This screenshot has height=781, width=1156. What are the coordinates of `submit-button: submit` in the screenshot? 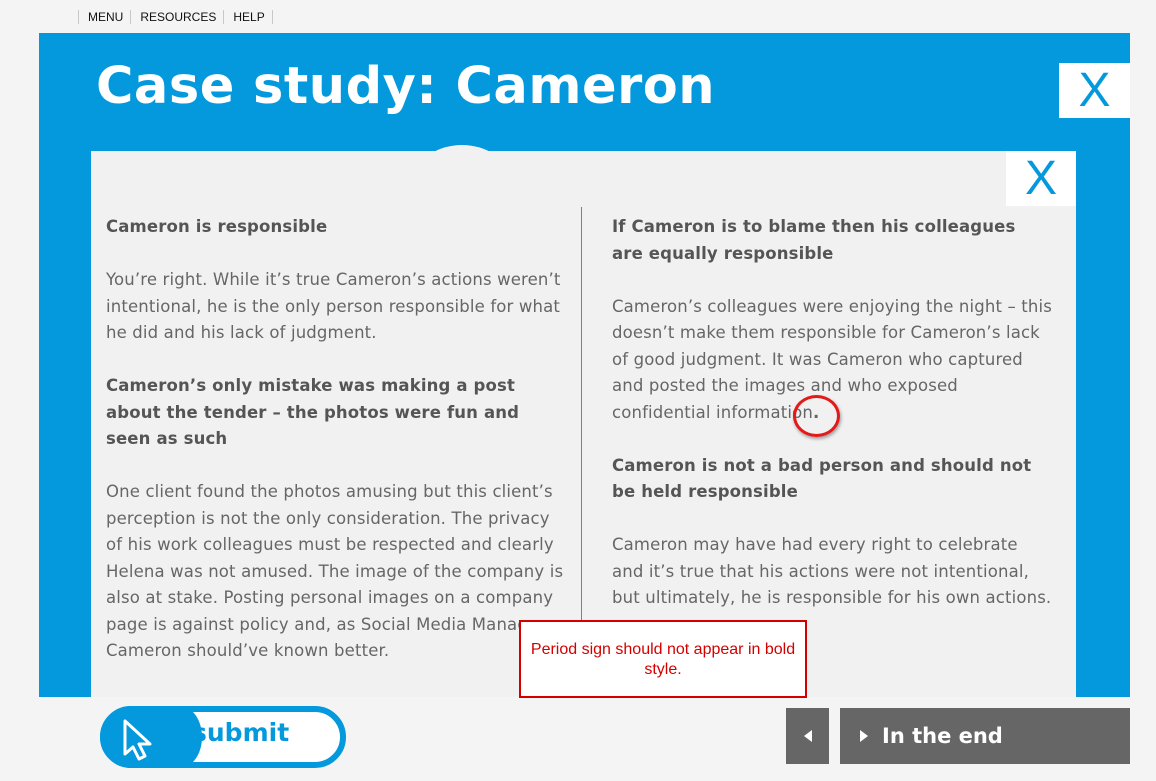 It's located at (223, 737).